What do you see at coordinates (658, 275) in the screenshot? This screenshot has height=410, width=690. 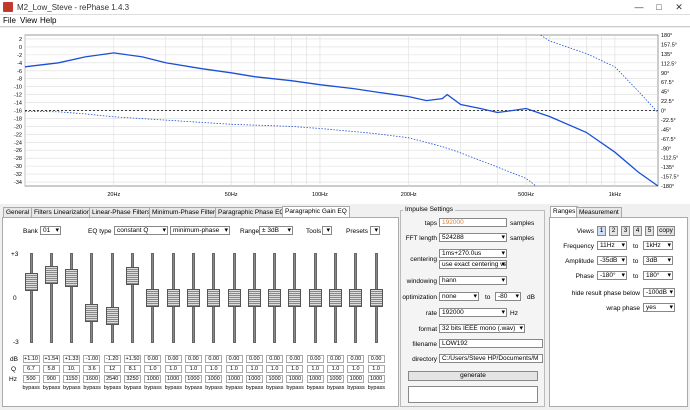 I see `phase-to-select: 180°` at bounding box center [658, 275].